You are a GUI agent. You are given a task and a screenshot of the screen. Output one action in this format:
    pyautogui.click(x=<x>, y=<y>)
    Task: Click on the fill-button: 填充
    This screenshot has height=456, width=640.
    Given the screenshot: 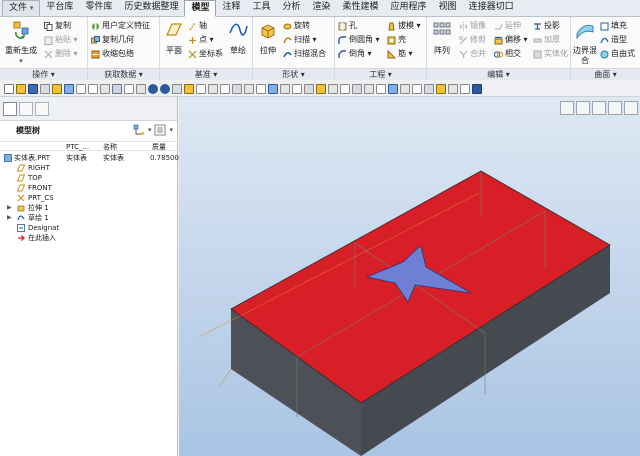 What is the action you would take?
    pyautogui.click(x=613, y=26)
    